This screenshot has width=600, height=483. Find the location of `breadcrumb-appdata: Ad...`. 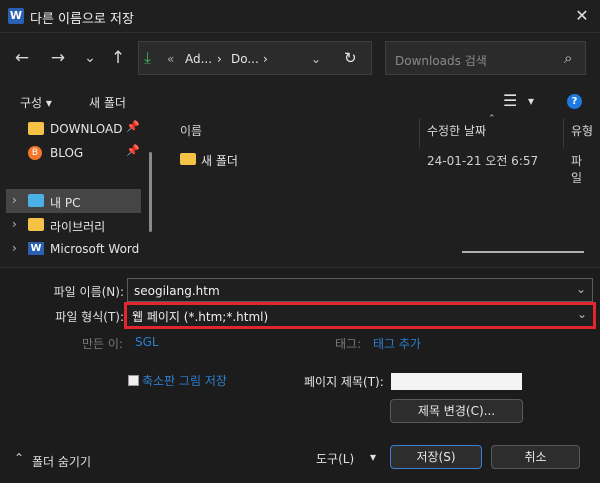

breadcrumb-appdata: Ad... is located at coordinates (198, 59).